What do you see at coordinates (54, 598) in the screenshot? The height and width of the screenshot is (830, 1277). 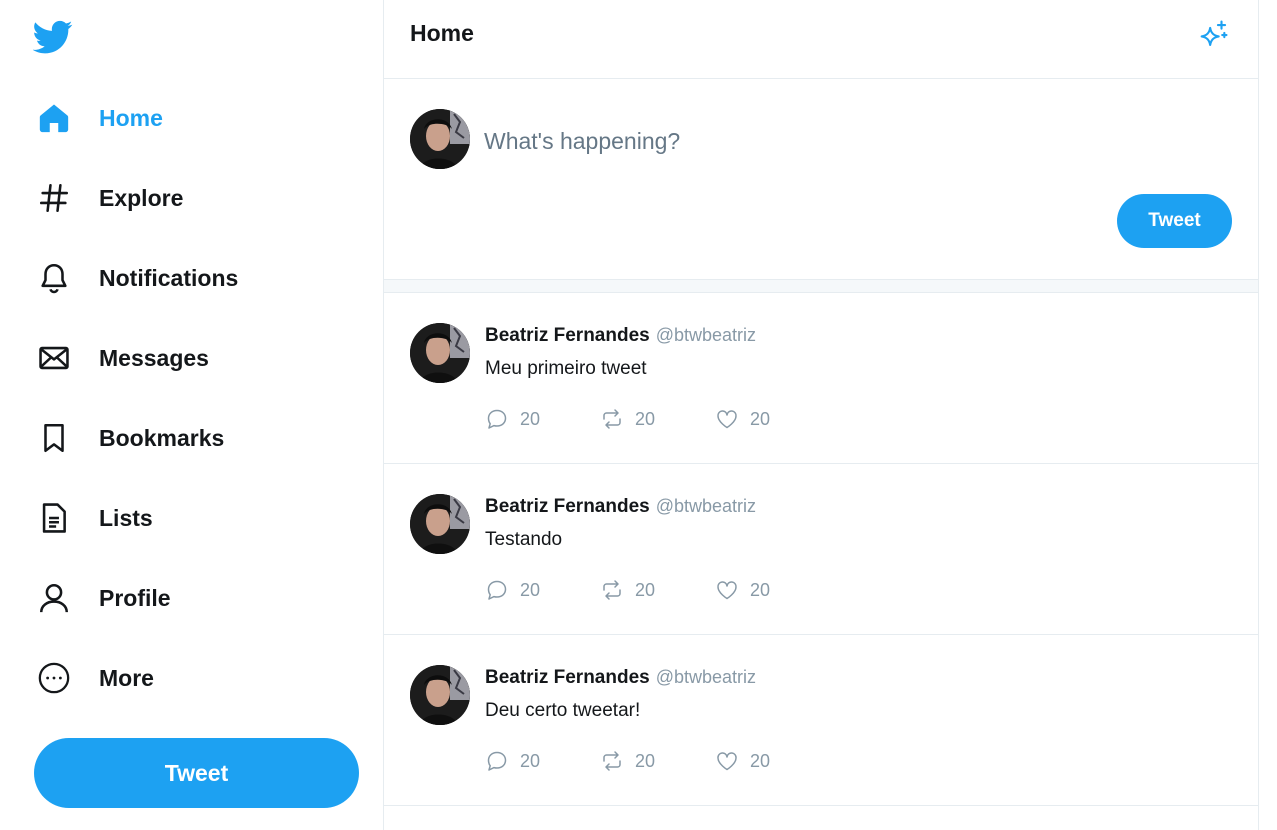 I see `user-icon` at bounding box center [54, 598].